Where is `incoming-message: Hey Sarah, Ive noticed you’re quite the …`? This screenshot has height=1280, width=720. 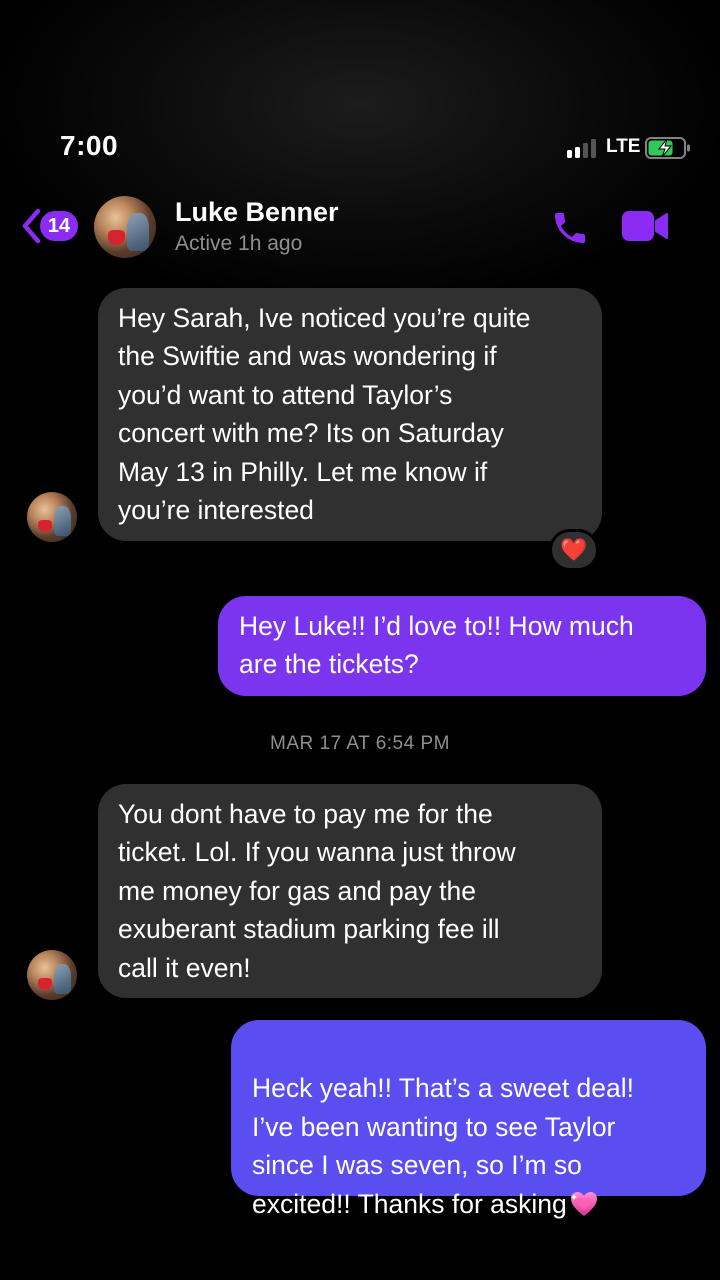 incoming-message: Hey Sarah, Ive noticed you’re quite the … is located at coordinates (350, 414).